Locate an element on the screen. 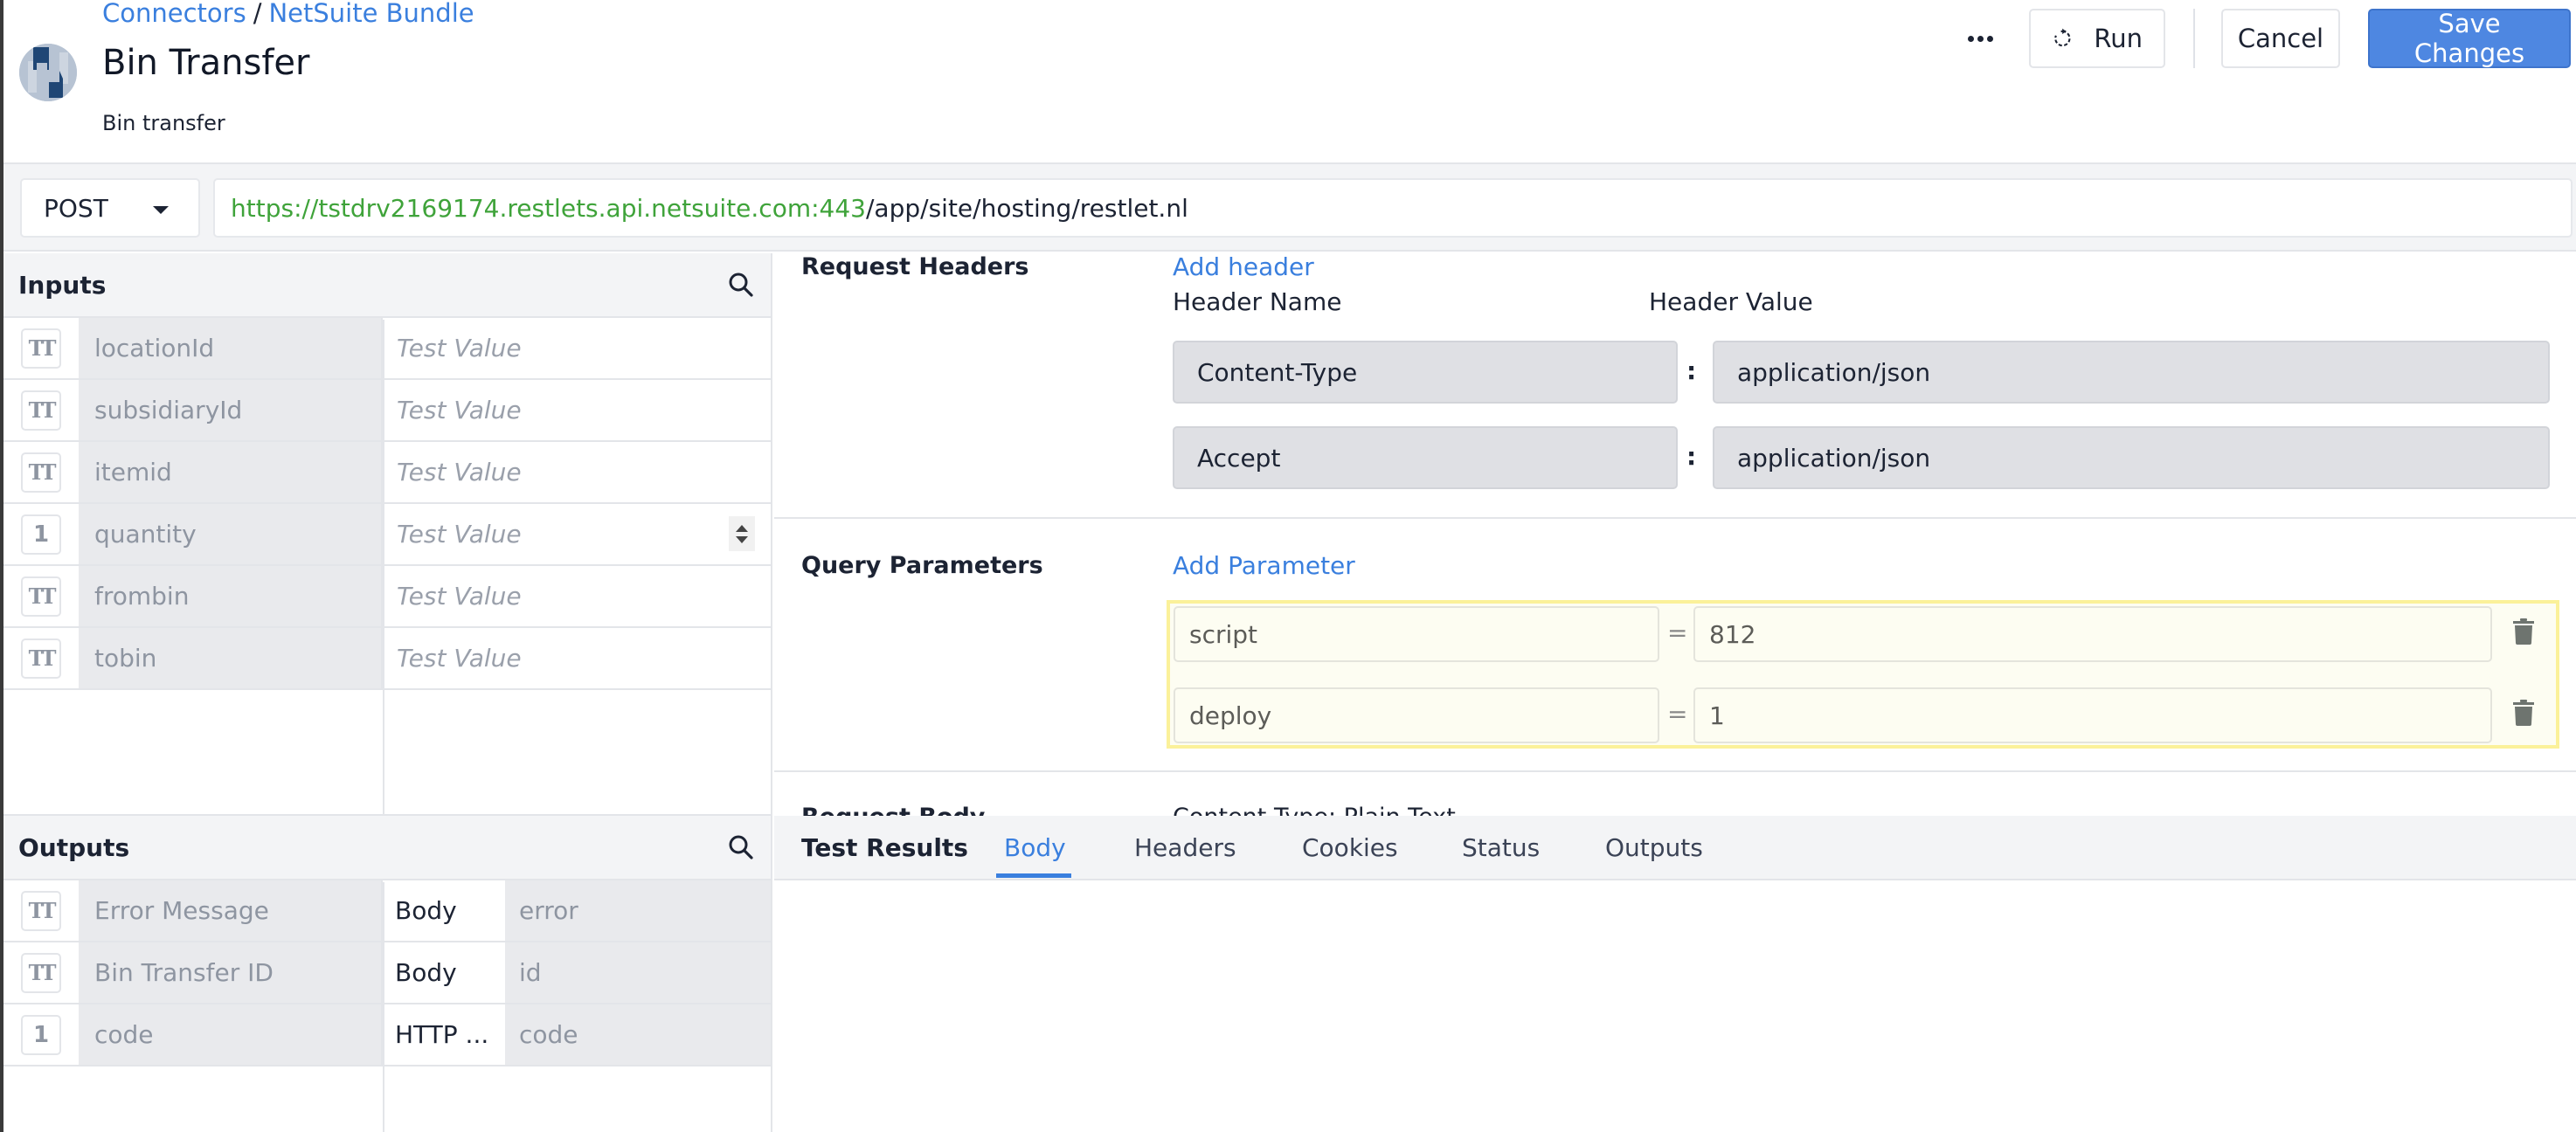  save-changes-button: Save Changes is located at coordinates (2469, 38).